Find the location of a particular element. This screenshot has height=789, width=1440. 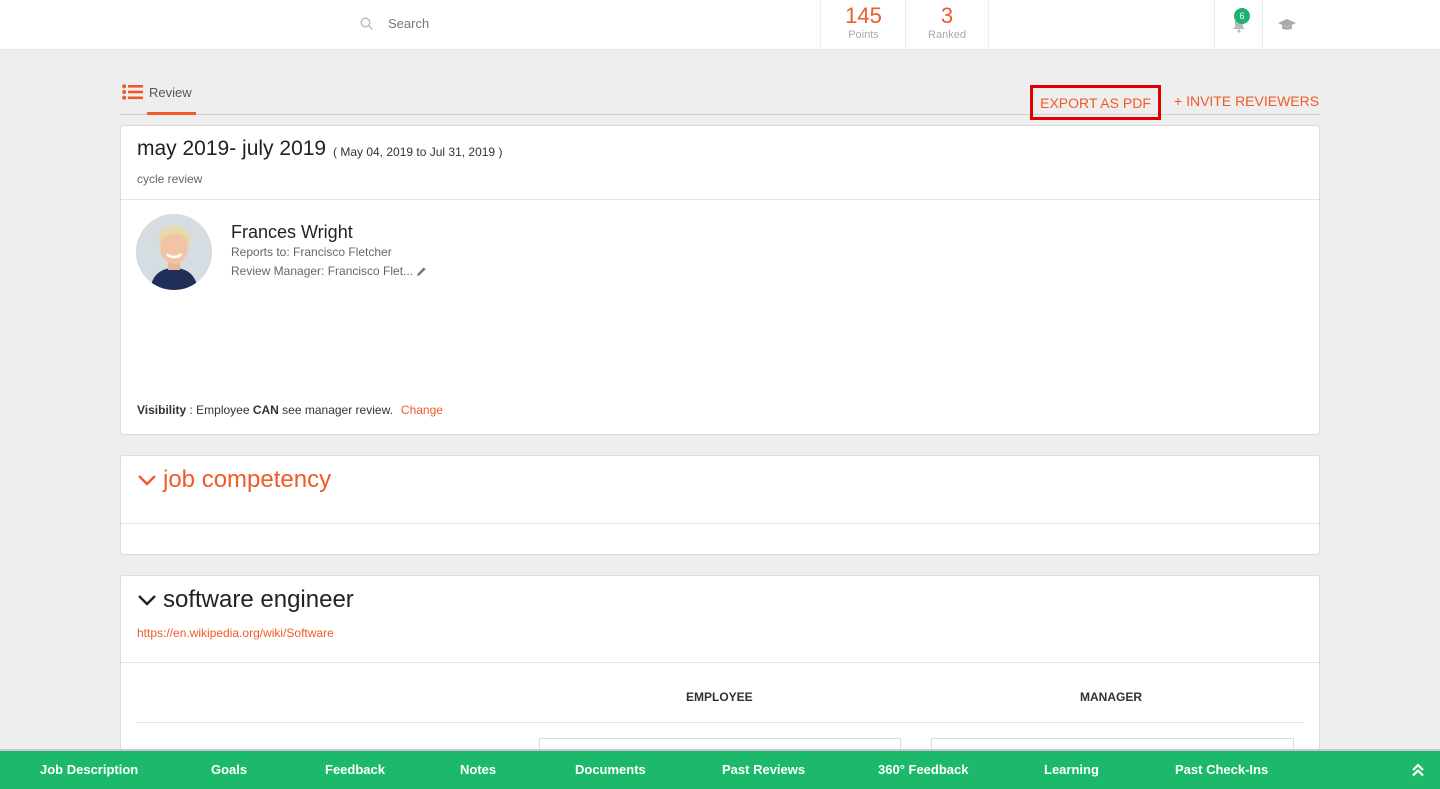

tab-review: Review is located at coordinates (159, 99).